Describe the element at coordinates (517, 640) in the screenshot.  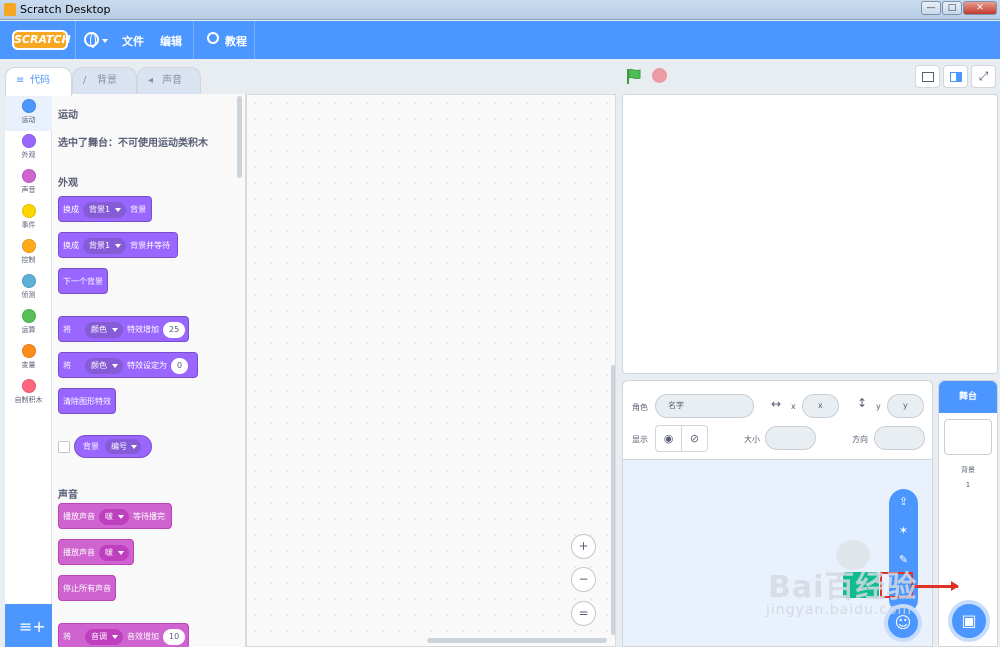
I see `workspace-horizontal-scrollbar` at that location.